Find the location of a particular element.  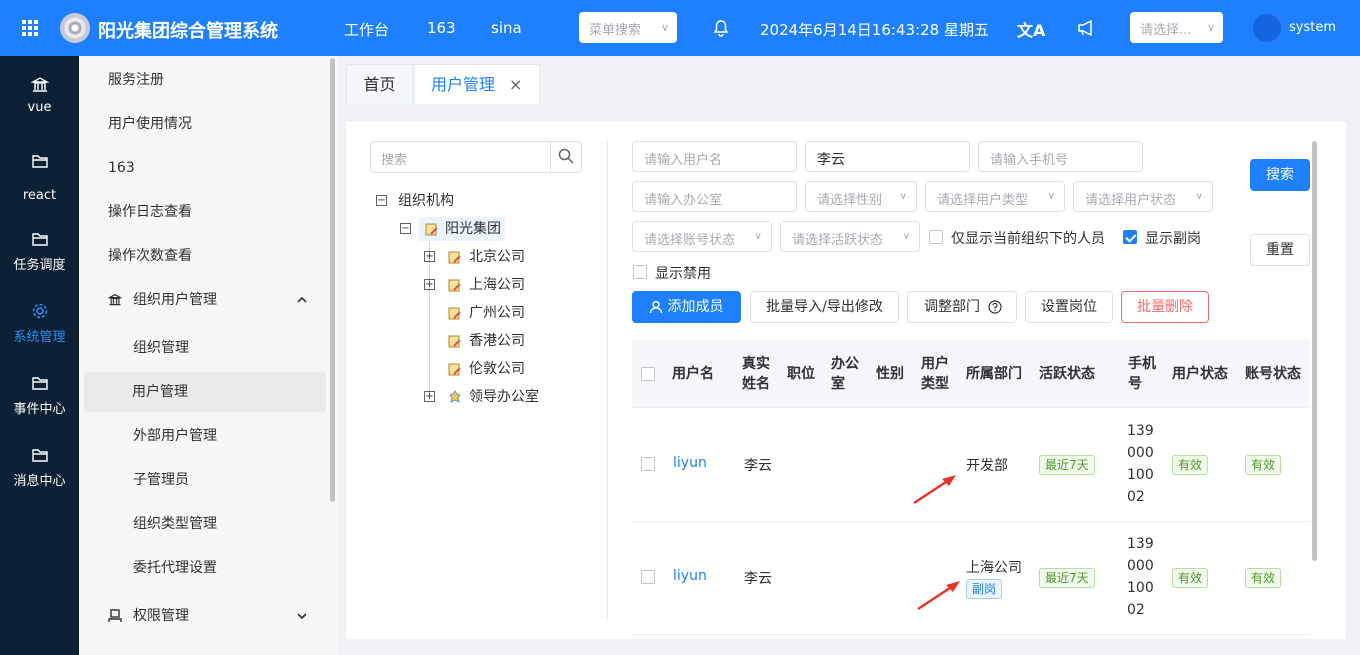

adjust-dept-button: 调整部门 is located at coordinates (962, 307).